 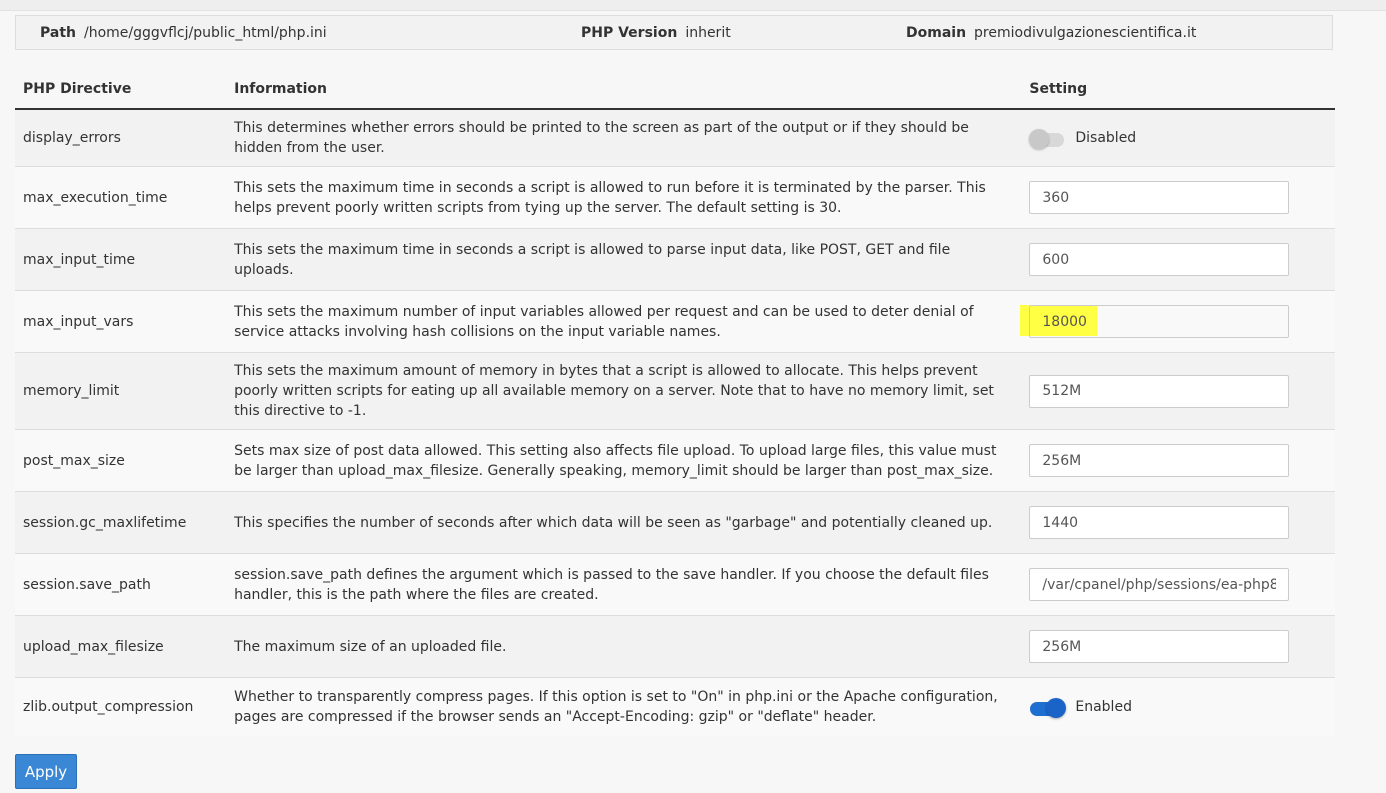 I want to click on directive-info: The maximum size of an uploaded file., so click(x=624, y=646).